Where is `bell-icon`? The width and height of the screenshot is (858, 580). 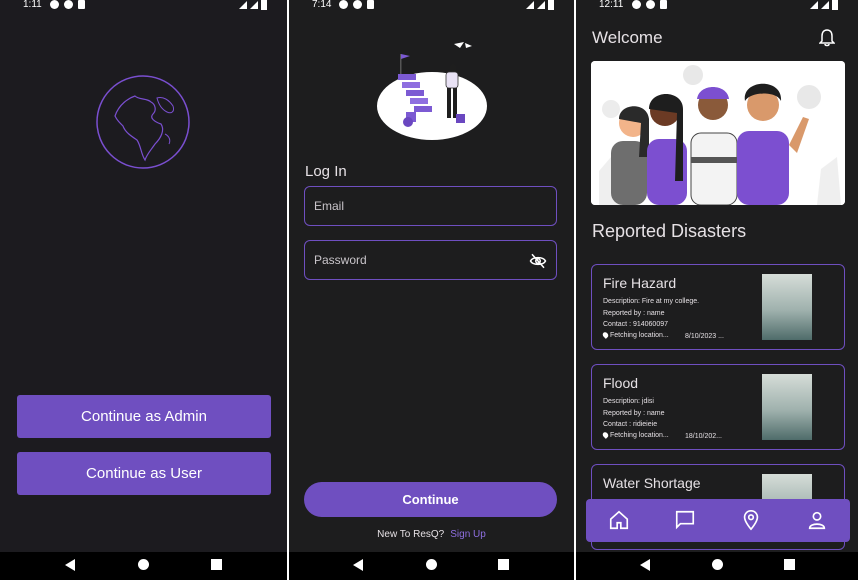 bell-icon is located at coordinates (827, 38).